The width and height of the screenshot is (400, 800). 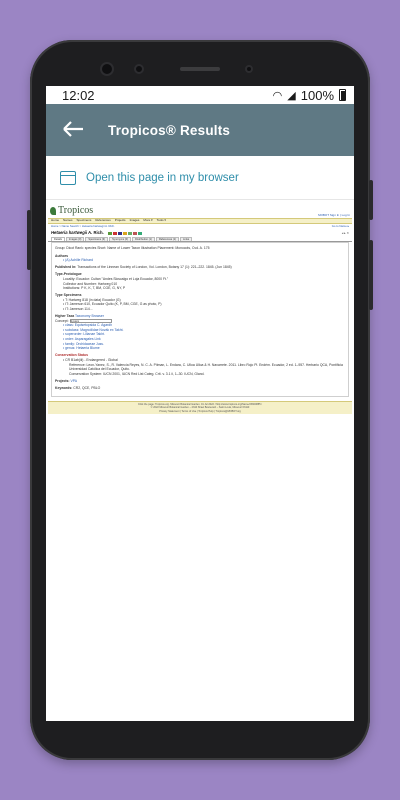 What do you see at coordinates (53, 210) in the screenshot?
I see `leaf-icon` at bounding box center [53, 210].